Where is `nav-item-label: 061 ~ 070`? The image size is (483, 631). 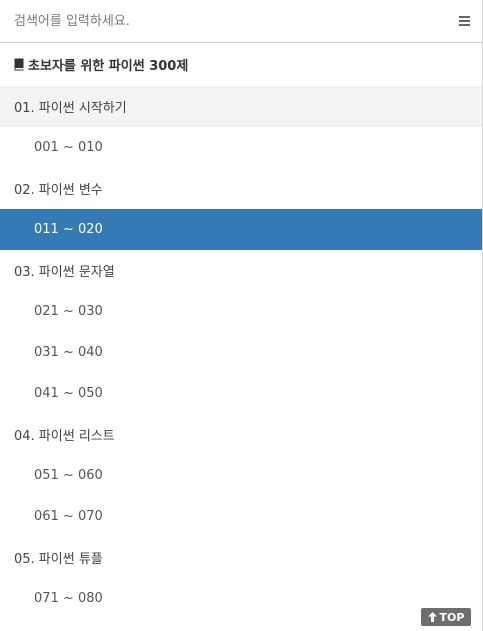 nav-item-label: 061 ~ 070 is located at coordinates (68, 516).